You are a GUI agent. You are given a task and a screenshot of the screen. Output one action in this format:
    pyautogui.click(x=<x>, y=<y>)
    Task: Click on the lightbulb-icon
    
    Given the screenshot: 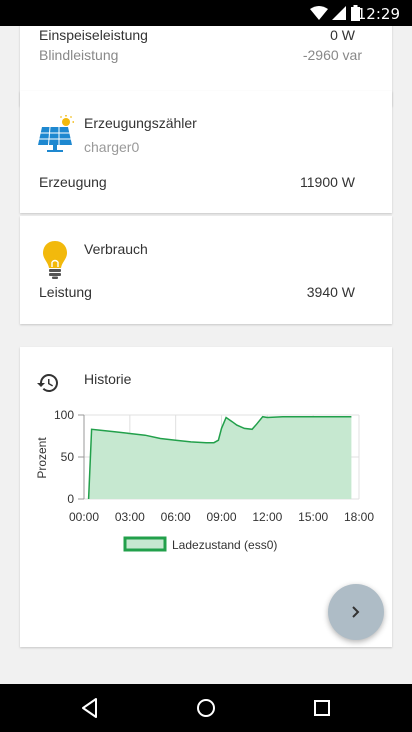 What is the action you would take?
    pyautogui.click(x=55, y=260)
    